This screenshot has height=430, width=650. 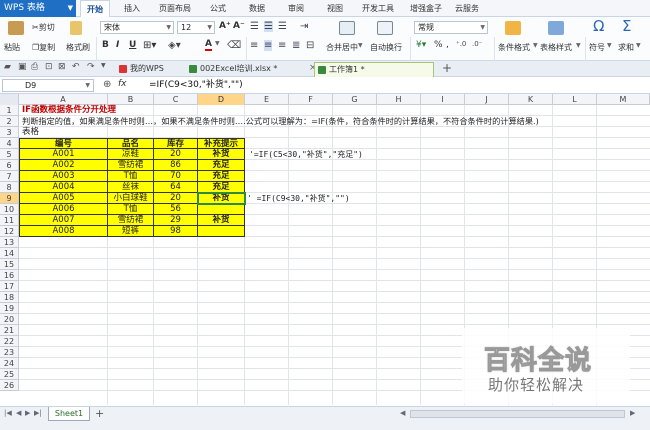 I want to click on table-cell-name: 丝袜, so click(x=131, y=187).